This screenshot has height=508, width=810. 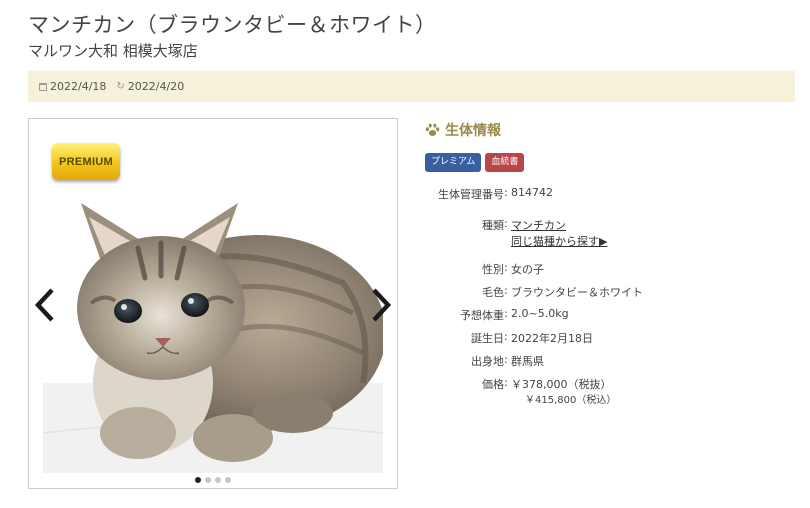 I want to click on tag-list: プレミアム 血統書, so click(x=475, y=162).